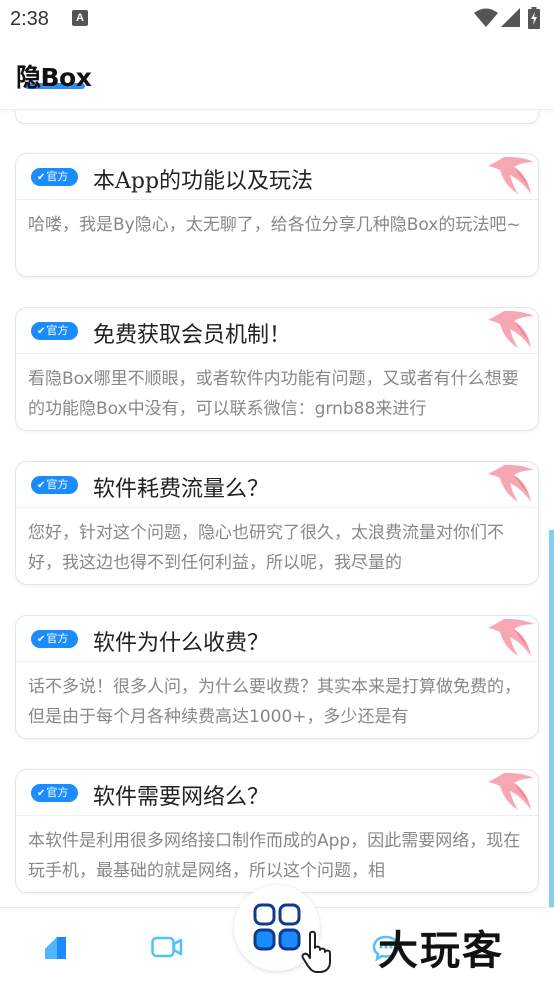  Describe the element at coordinates (277, 639) in the screenshot. I see `card-header: ✔官方 软件为什么收费？` at that location.